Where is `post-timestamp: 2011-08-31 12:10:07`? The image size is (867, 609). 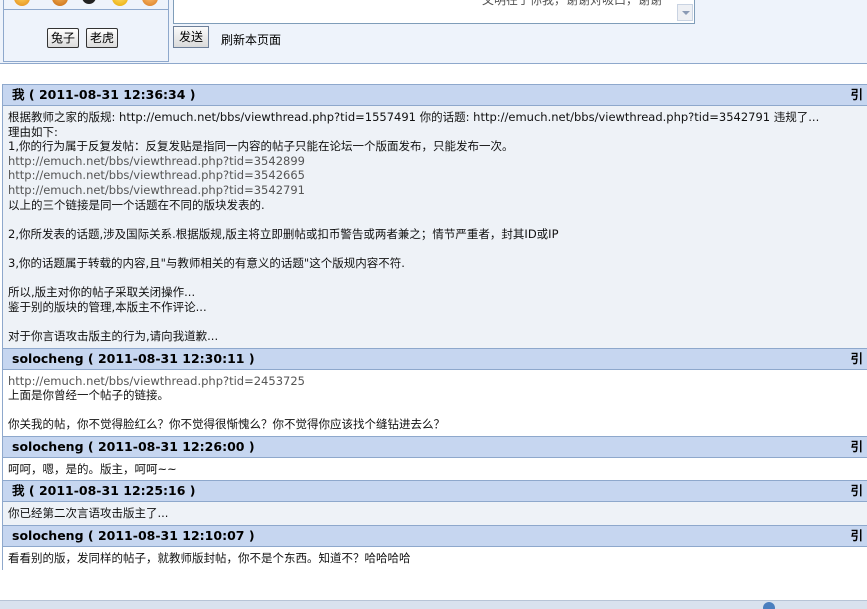 post-timestamp: 2011-08-31 12:10:07 is located at coordinates (171, 536).